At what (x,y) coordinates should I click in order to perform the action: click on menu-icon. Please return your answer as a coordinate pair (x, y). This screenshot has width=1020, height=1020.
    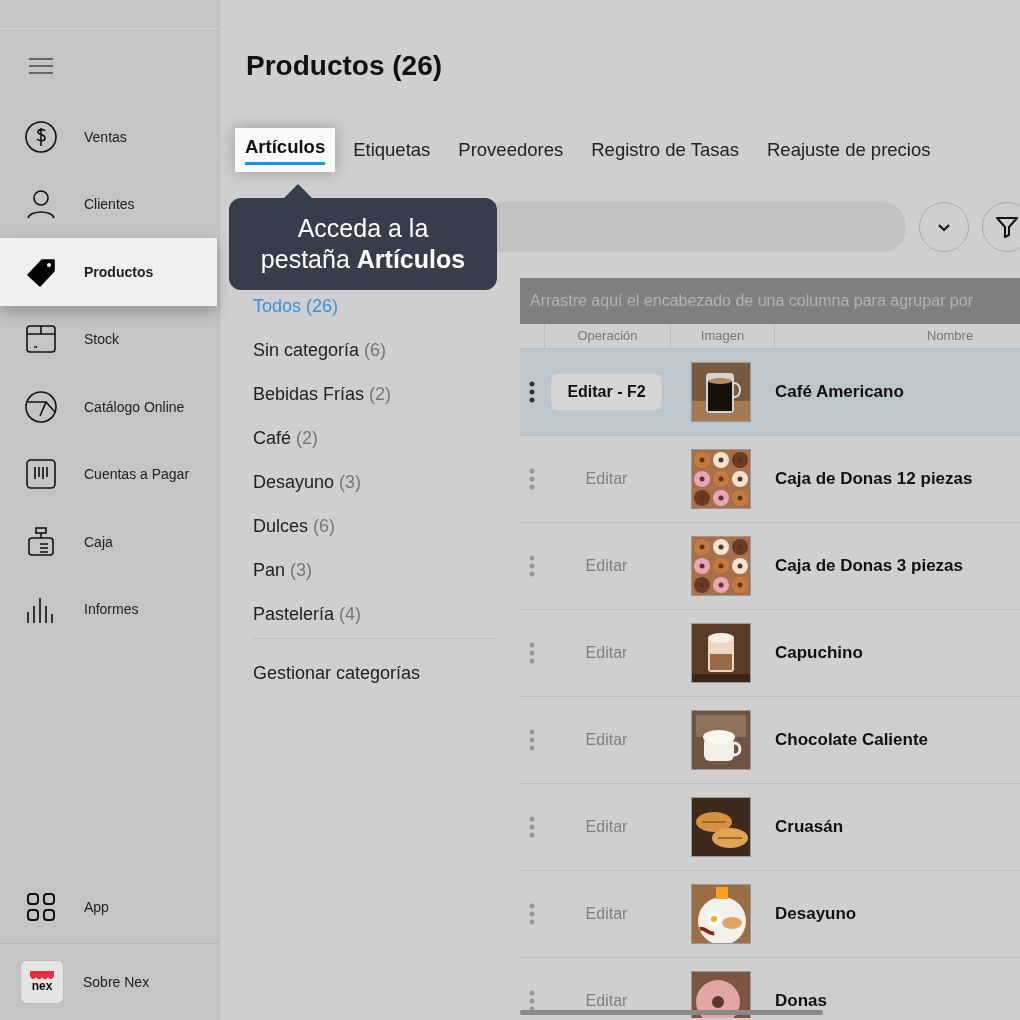
    Looking at the image, I should click on (41, 66).